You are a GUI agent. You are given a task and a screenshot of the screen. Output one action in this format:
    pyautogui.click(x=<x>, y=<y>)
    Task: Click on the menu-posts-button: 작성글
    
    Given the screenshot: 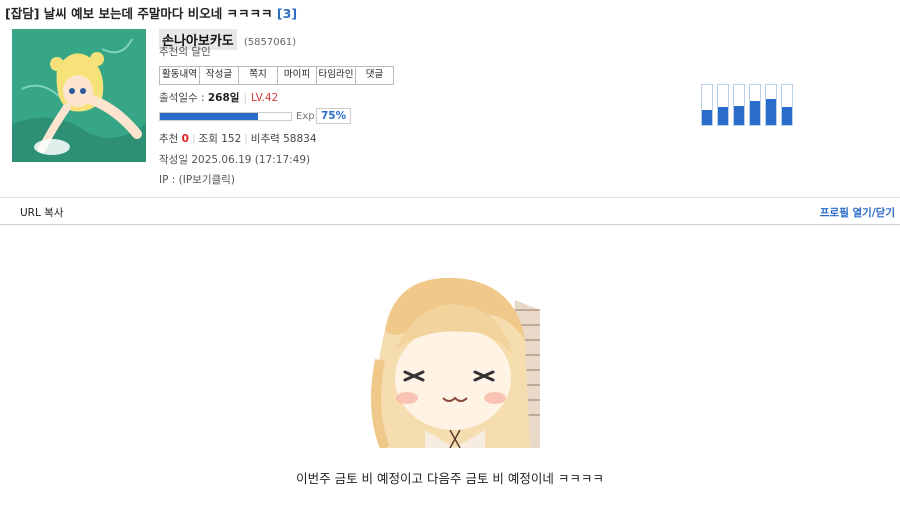 What is the action you would take?
    pyautogui.click(x=219, y=75)
    